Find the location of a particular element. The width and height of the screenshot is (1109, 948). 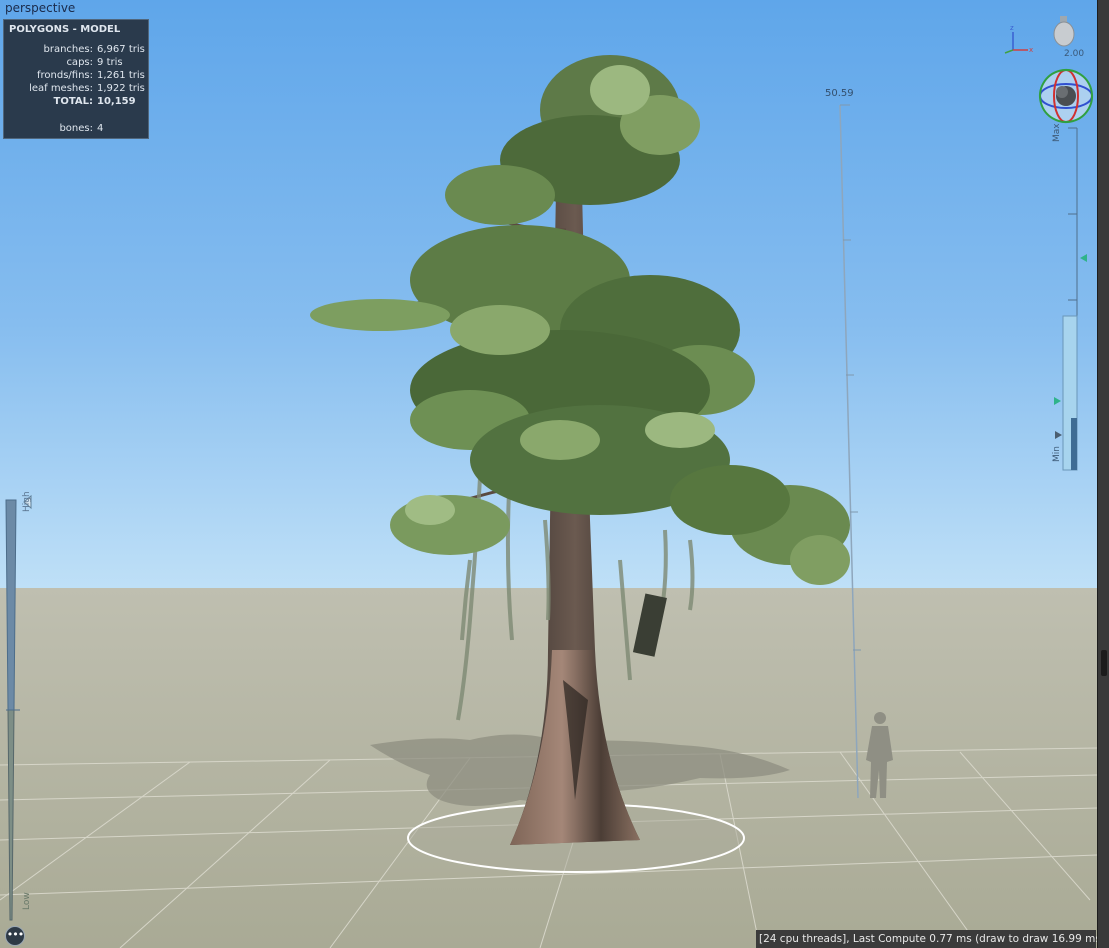

stat-label: caps: is located at coordinates (79, 62).